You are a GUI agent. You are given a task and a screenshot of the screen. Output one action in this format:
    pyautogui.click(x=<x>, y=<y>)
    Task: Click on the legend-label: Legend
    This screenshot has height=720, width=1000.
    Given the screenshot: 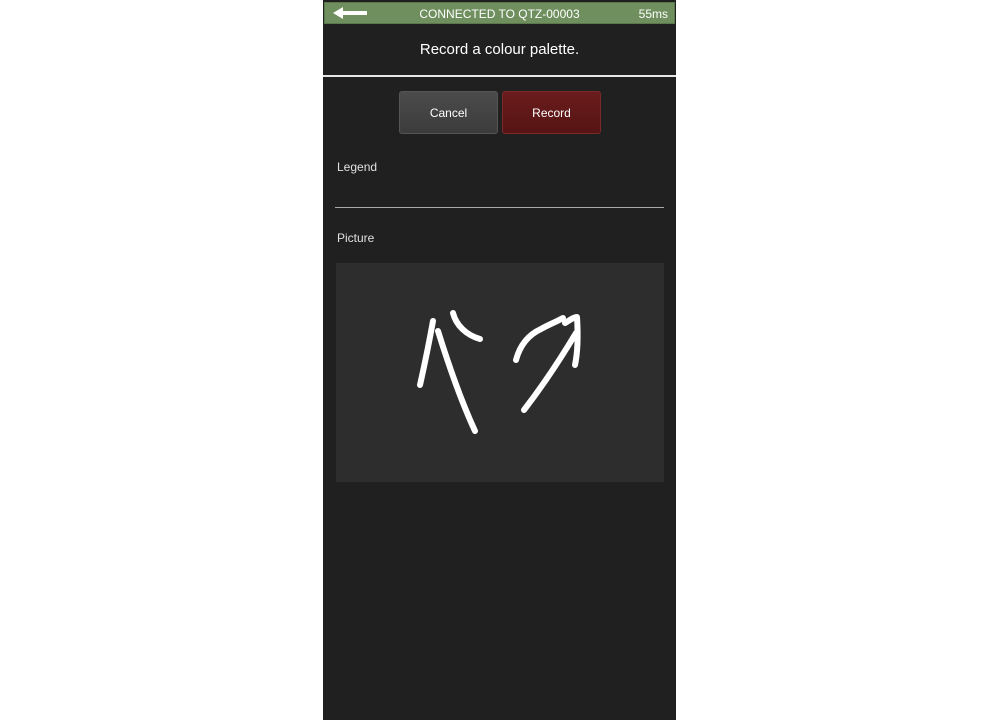 What is the action you would take?
    pyautogui.click(x=357, y=167)
    